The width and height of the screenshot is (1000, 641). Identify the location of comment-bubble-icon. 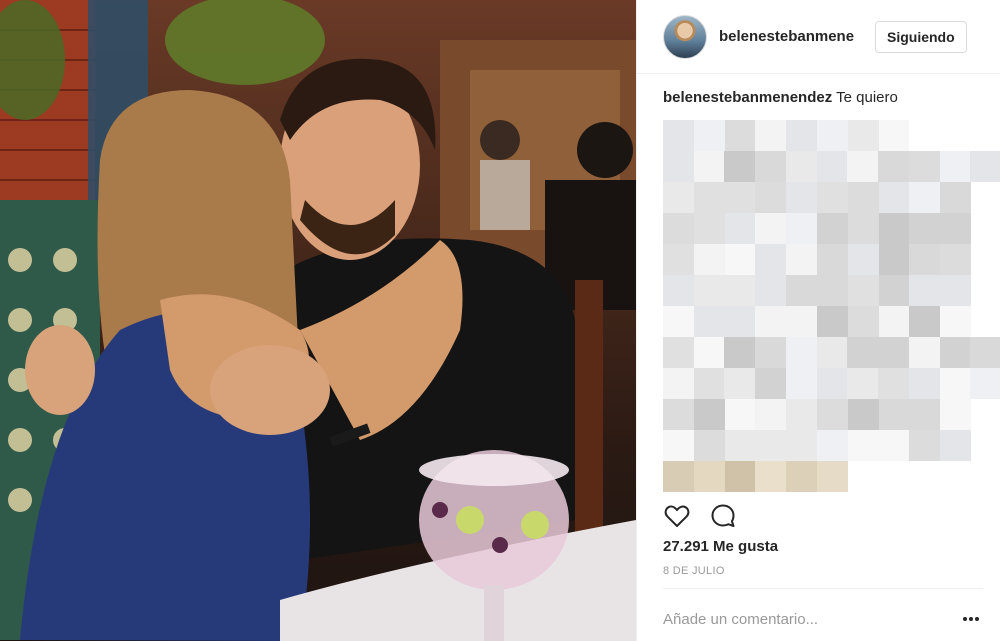
(723, 516).